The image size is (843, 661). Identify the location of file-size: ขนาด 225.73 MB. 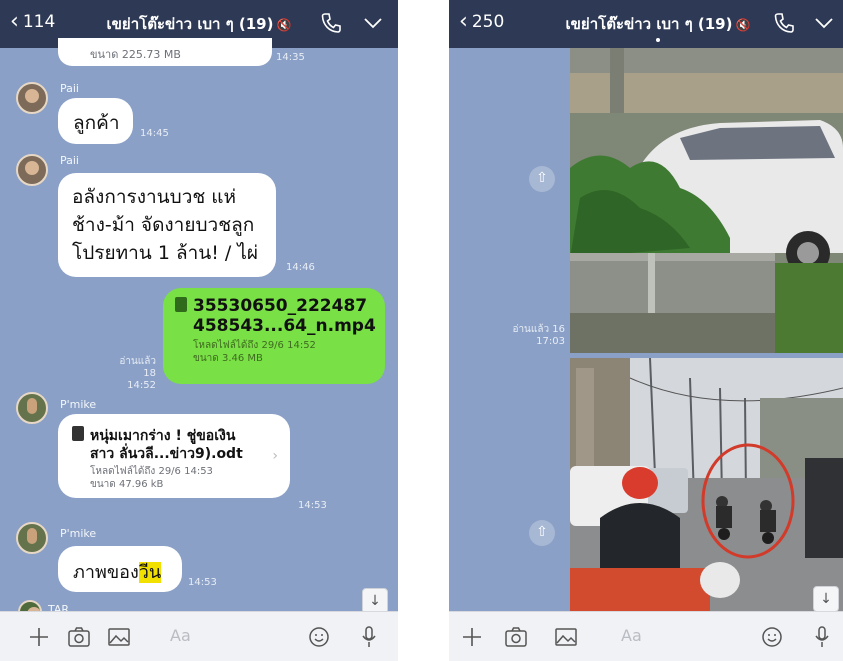
(135, 54).